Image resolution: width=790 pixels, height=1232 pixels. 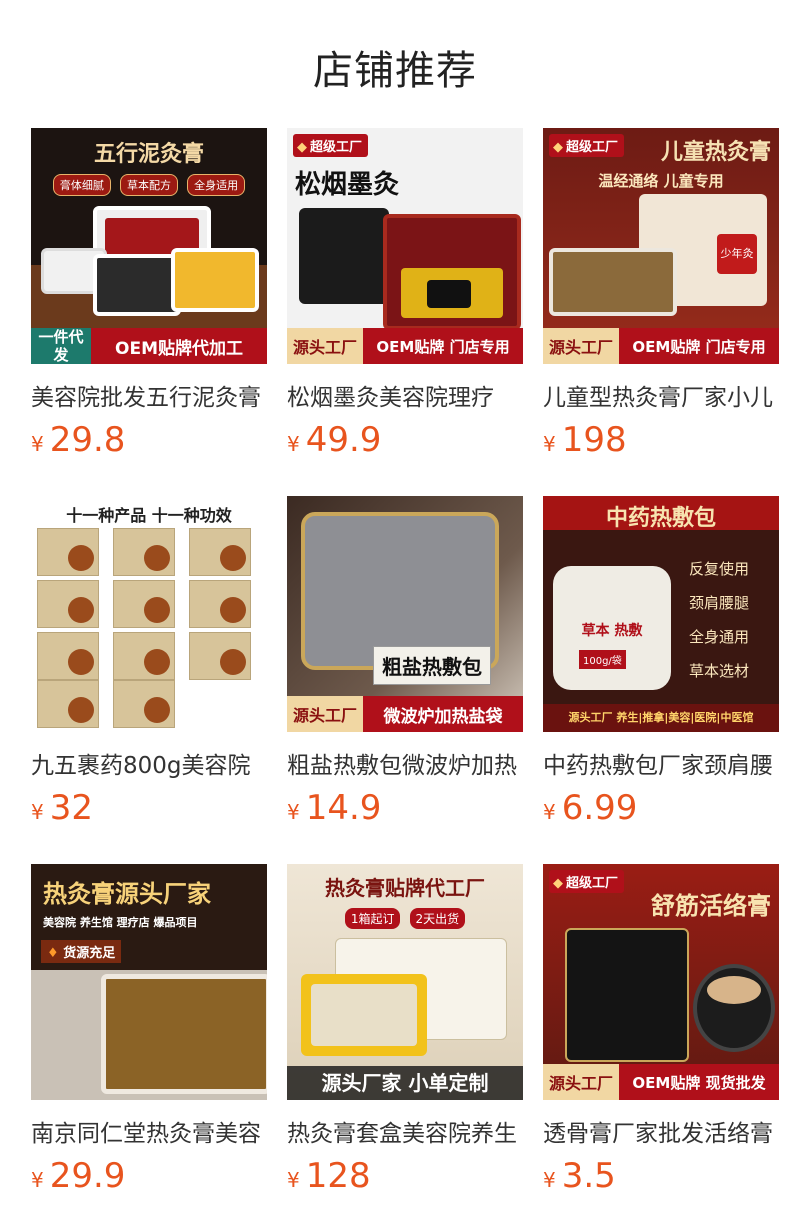 I want to click on image-banner: 源头工厂 OEM贴牌 现货批发, so click(x=661, y=1082).